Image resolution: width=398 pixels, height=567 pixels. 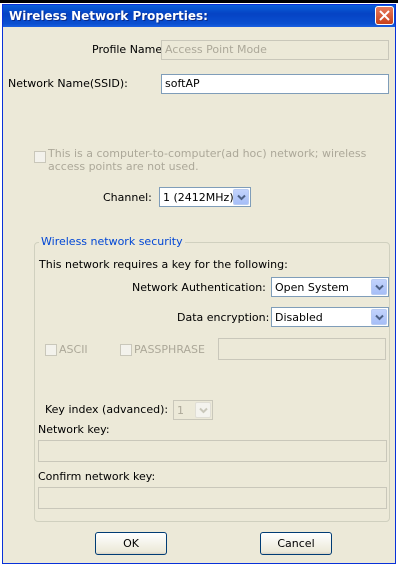 I want to click on adhoc-label-line2: access points are not used., so click(x=123, y=166).